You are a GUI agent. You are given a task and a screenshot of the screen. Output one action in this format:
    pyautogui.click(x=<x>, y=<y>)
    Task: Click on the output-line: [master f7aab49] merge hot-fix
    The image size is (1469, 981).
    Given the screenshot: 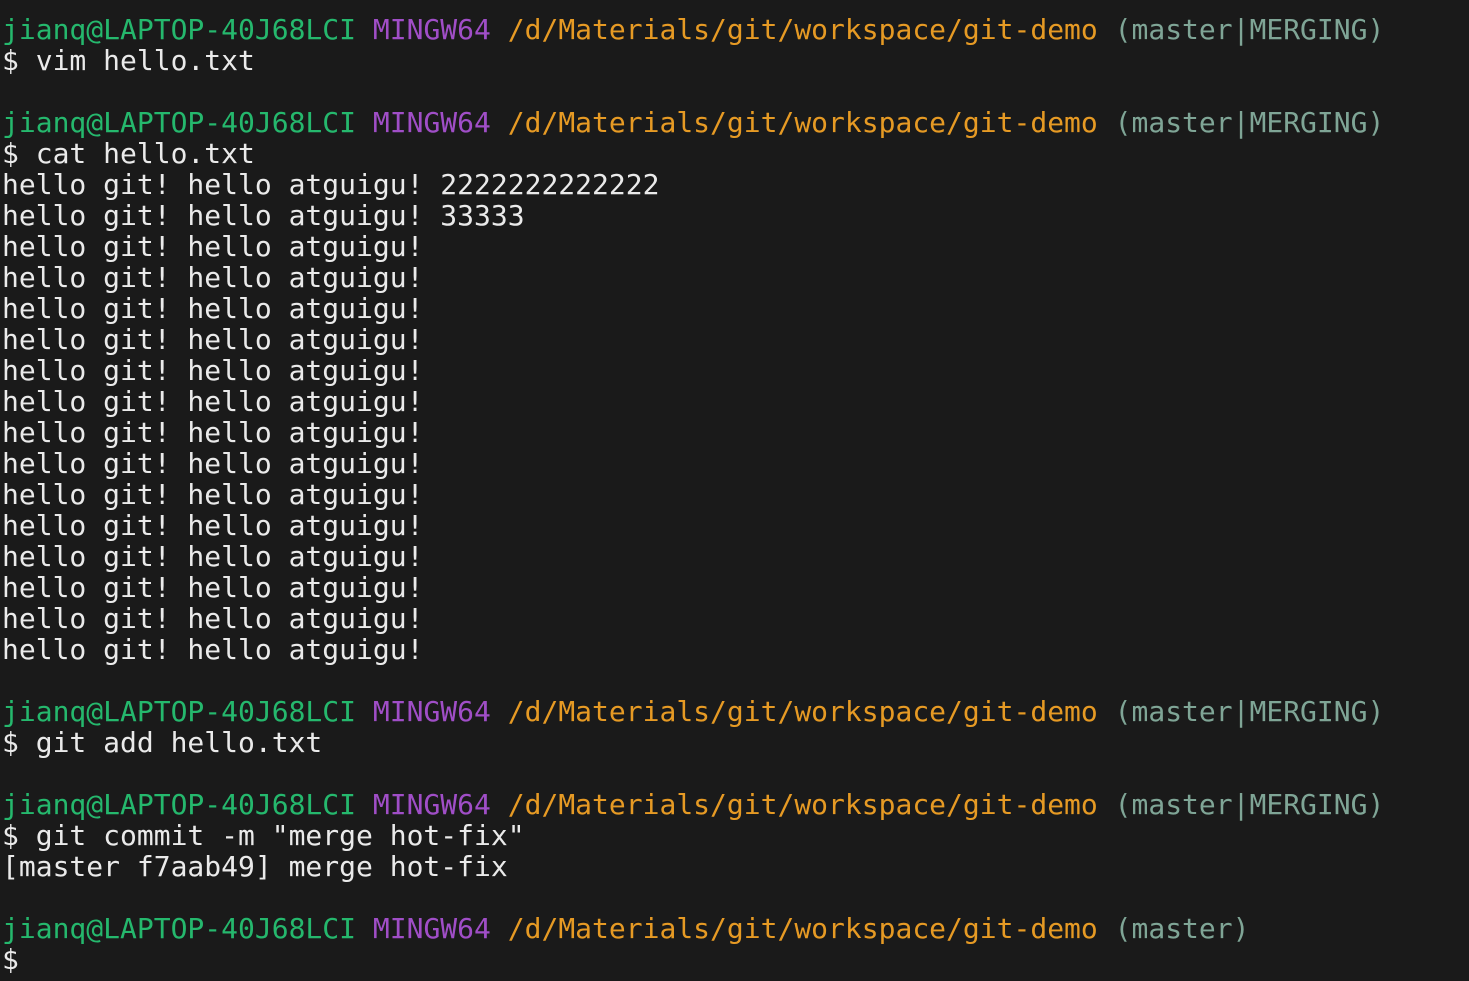 What is the action you would take?
    pyautogui.click(x=255, y=866)
    